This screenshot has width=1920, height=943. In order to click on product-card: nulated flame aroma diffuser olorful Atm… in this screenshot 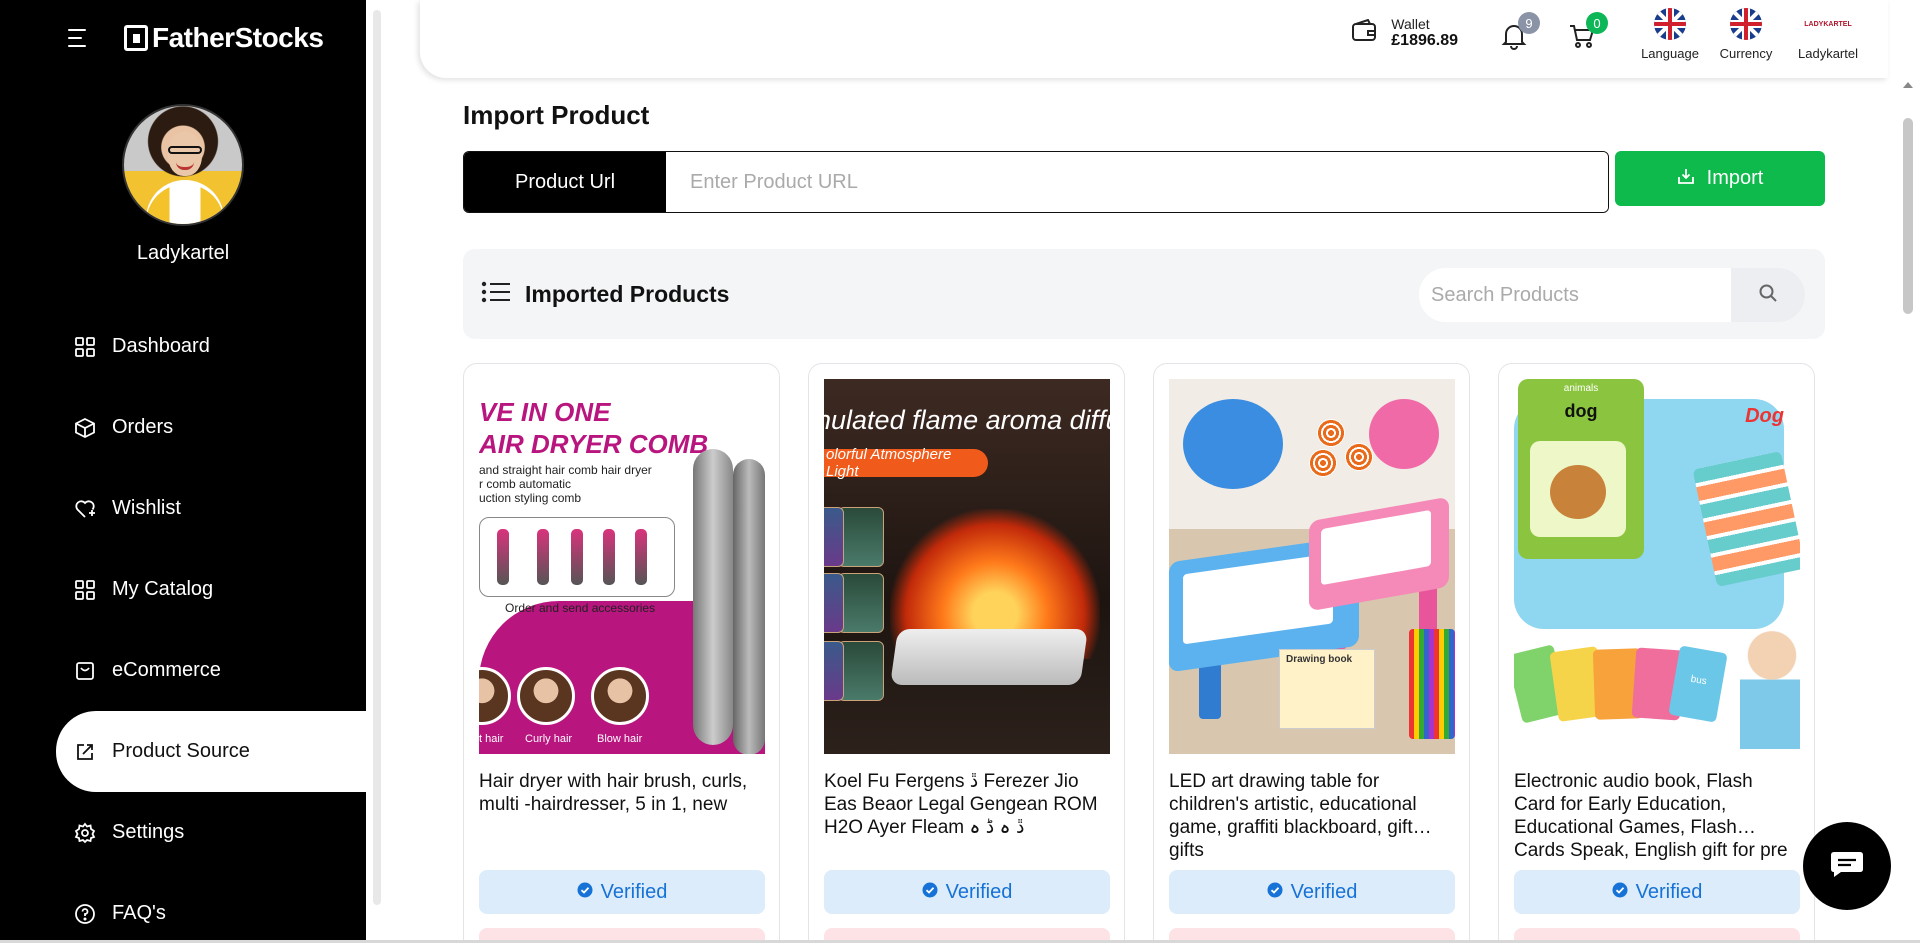, I will do `click(966, 653)`.